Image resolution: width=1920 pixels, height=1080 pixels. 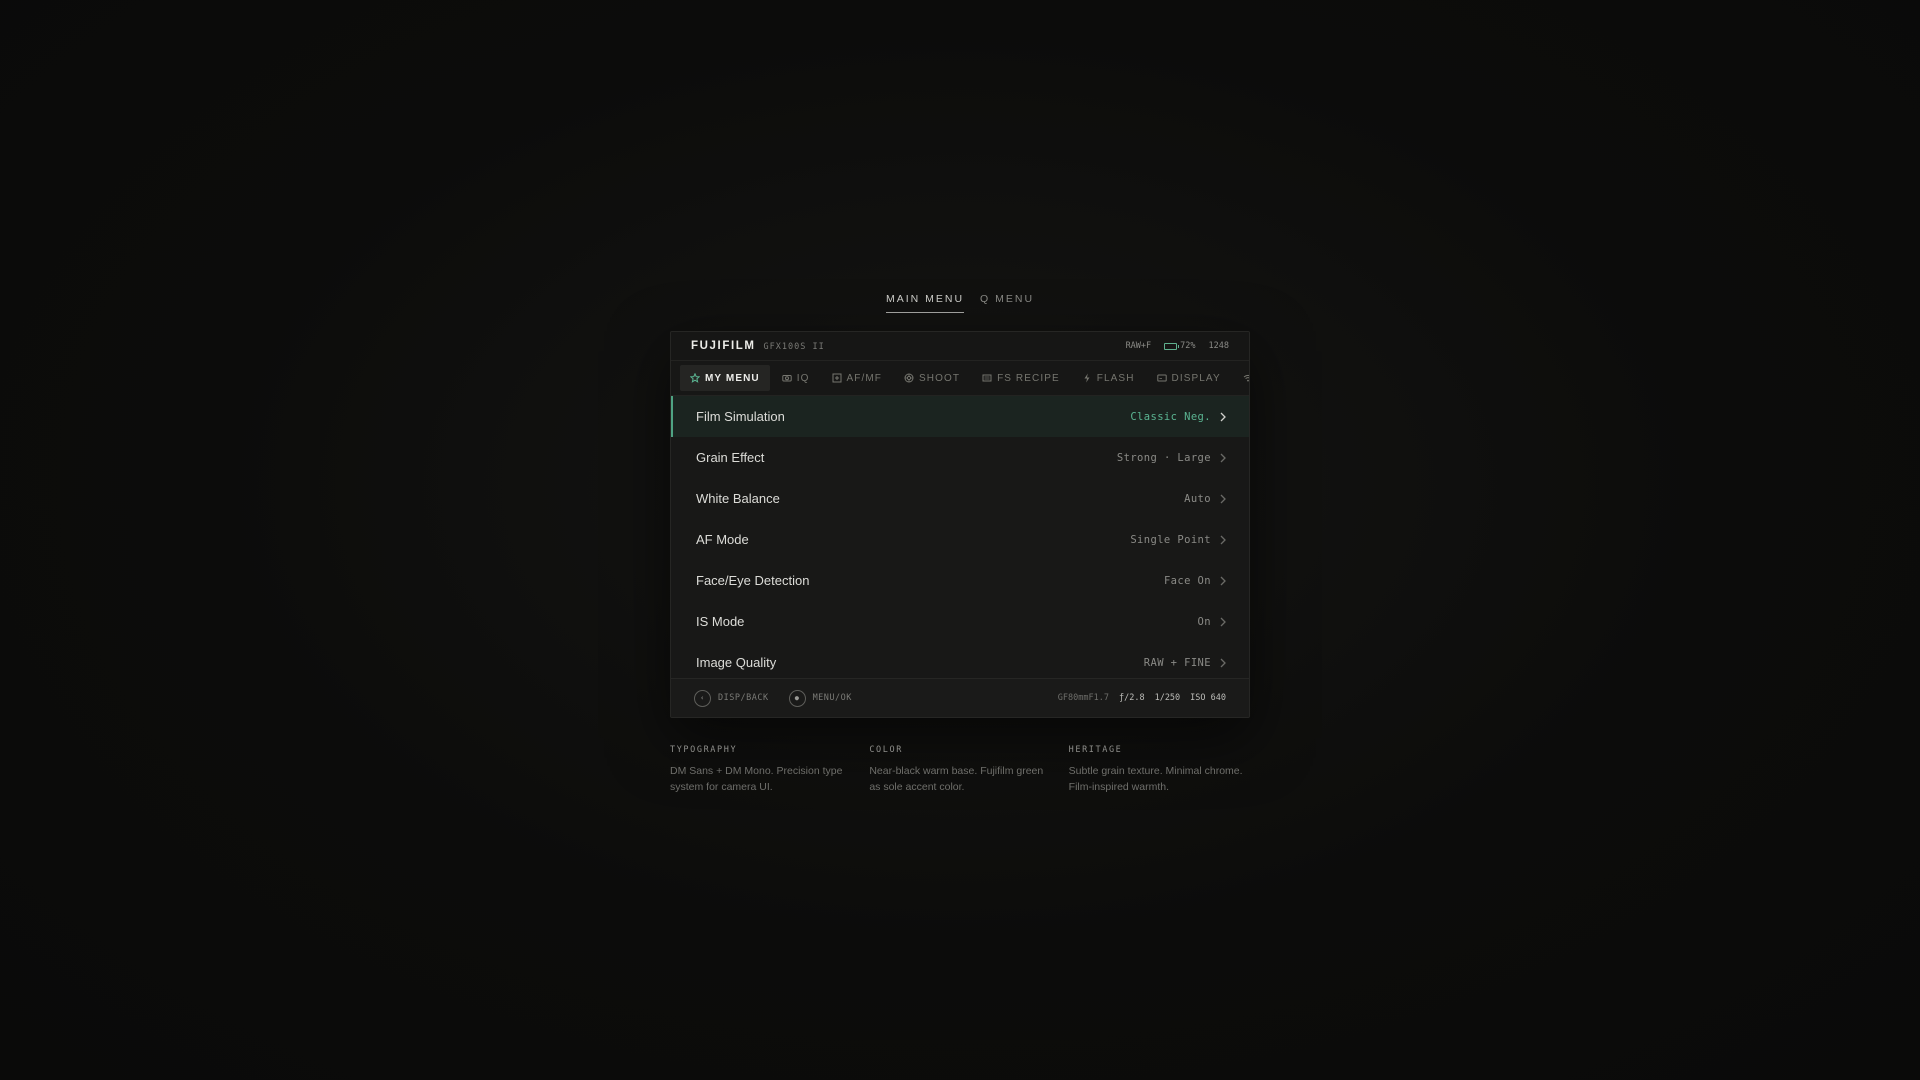 I want to click on menu-mode-switch: MAIN MENU Q MENU, so click(x=960, y=303).